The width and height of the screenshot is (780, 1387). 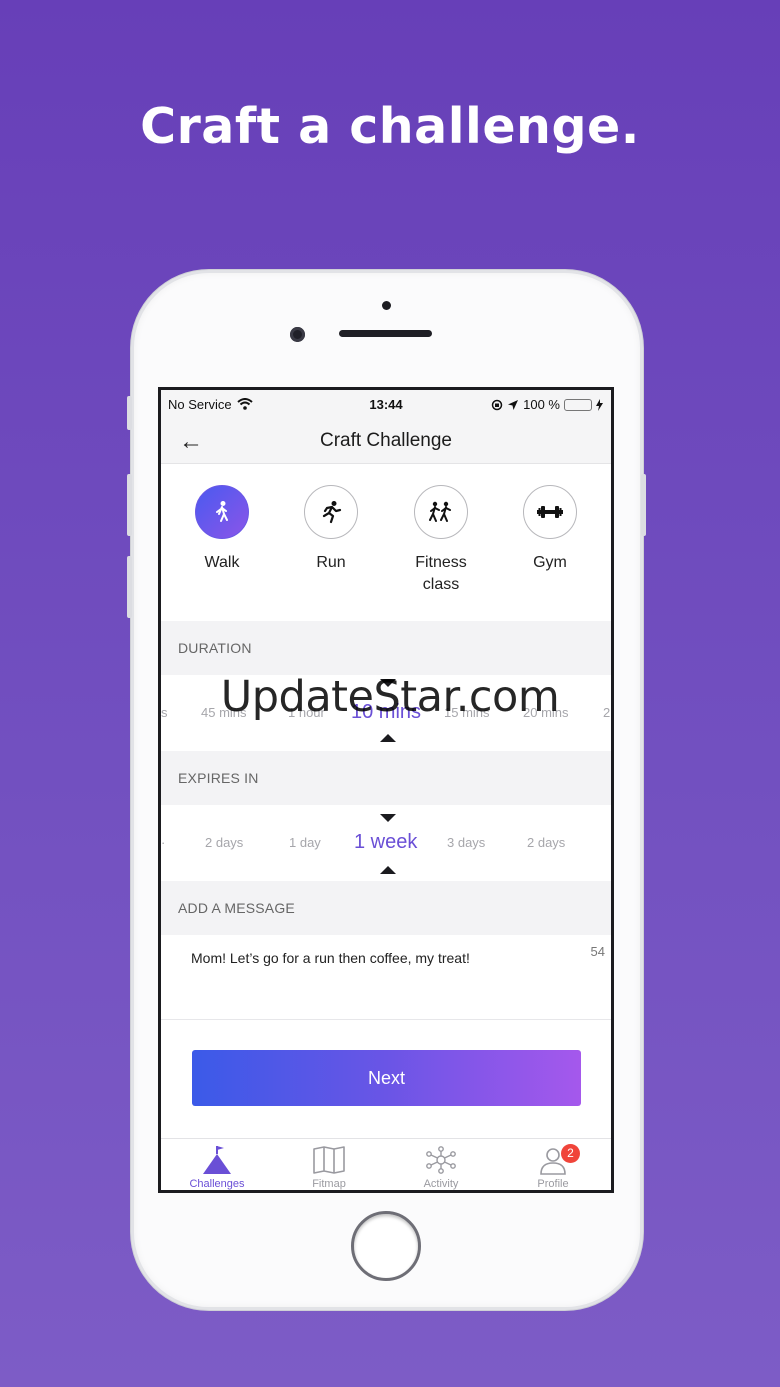 What do you see at coordinates (570, 1153) in the screenshot?
I see `notification-badge: 2` at bounding box center [570, 1153].